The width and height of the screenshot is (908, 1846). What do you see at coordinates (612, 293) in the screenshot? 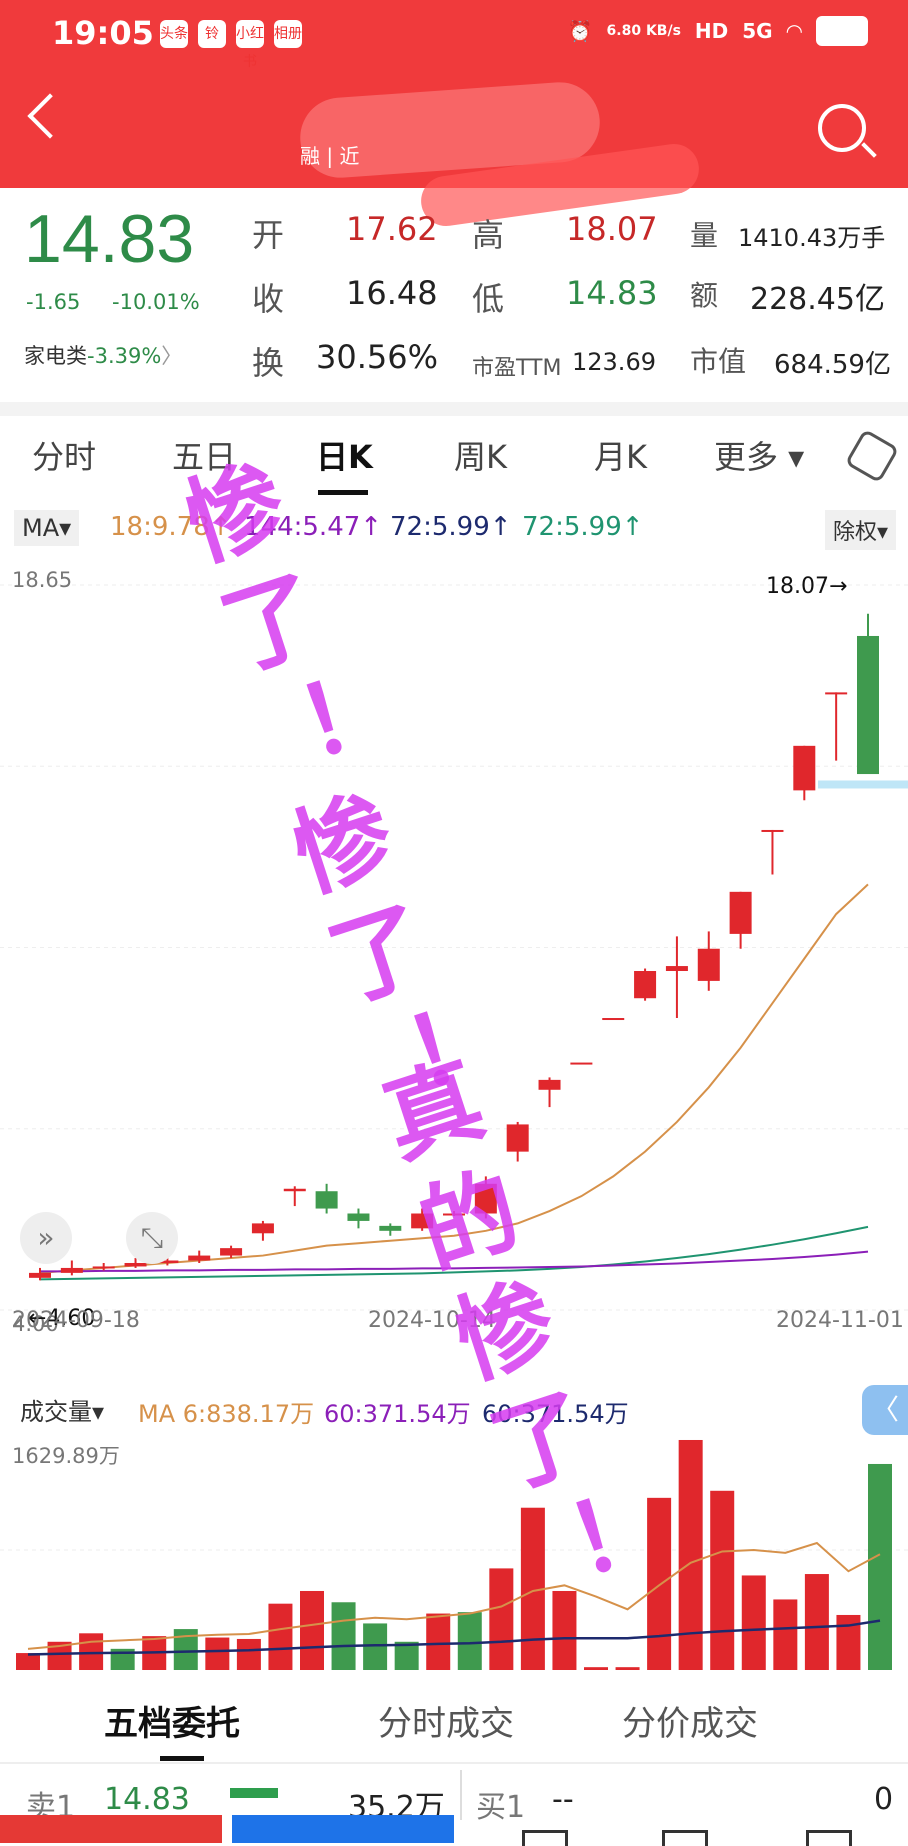
I see `low-value: 14.83` at bounding box center [612, 293].